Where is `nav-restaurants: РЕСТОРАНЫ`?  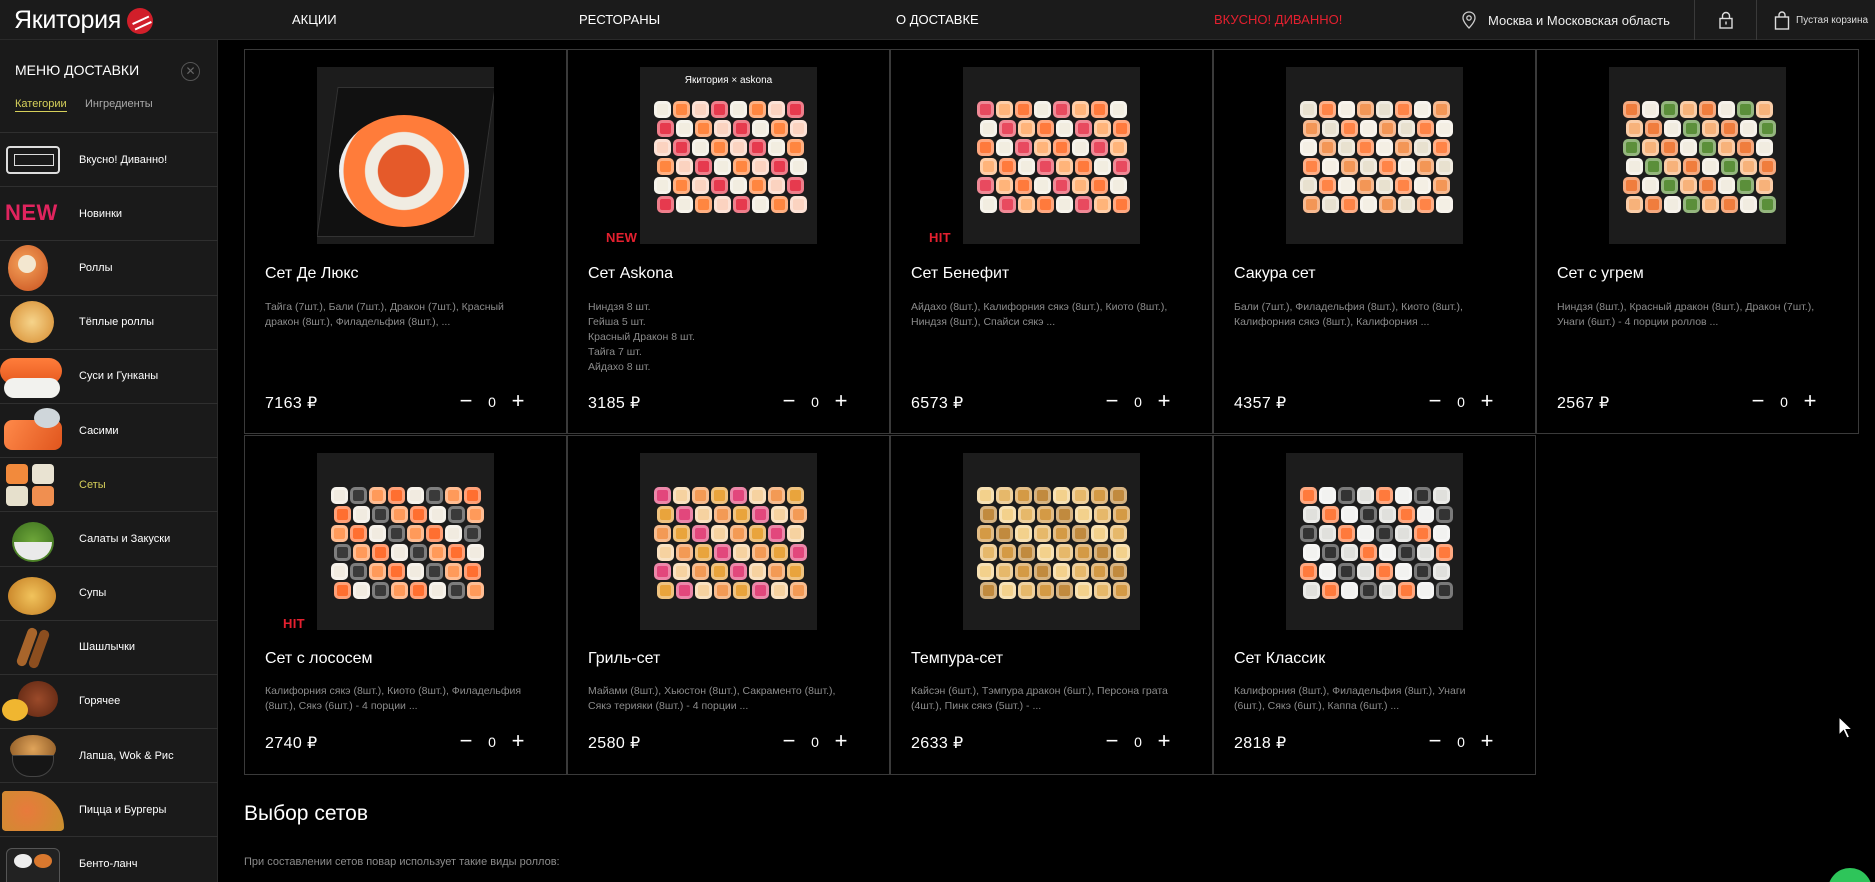 nav-restaurants: РЕСТОРАНЫ is located at coordinates (619, 19).